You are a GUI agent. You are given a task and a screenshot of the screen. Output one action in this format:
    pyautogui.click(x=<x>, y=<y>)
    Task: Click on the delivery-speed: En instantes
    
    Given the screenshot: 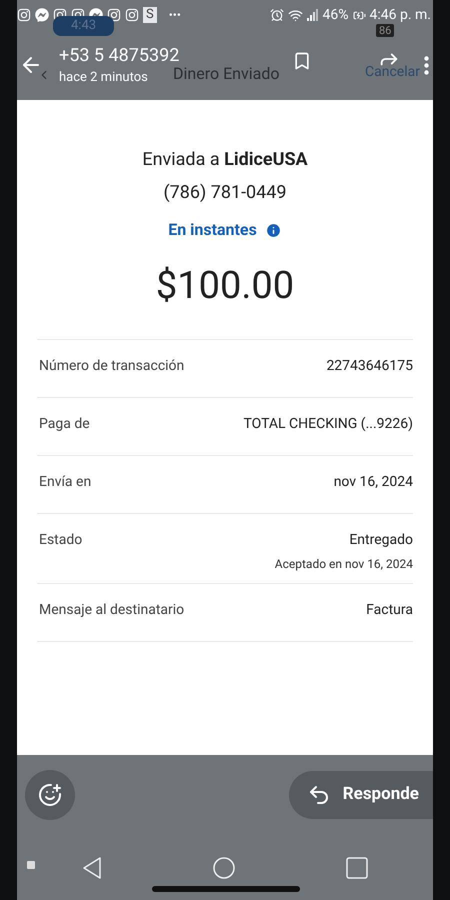 What is the action you would take?
    pyautogui.click(x=212, y=230)
    